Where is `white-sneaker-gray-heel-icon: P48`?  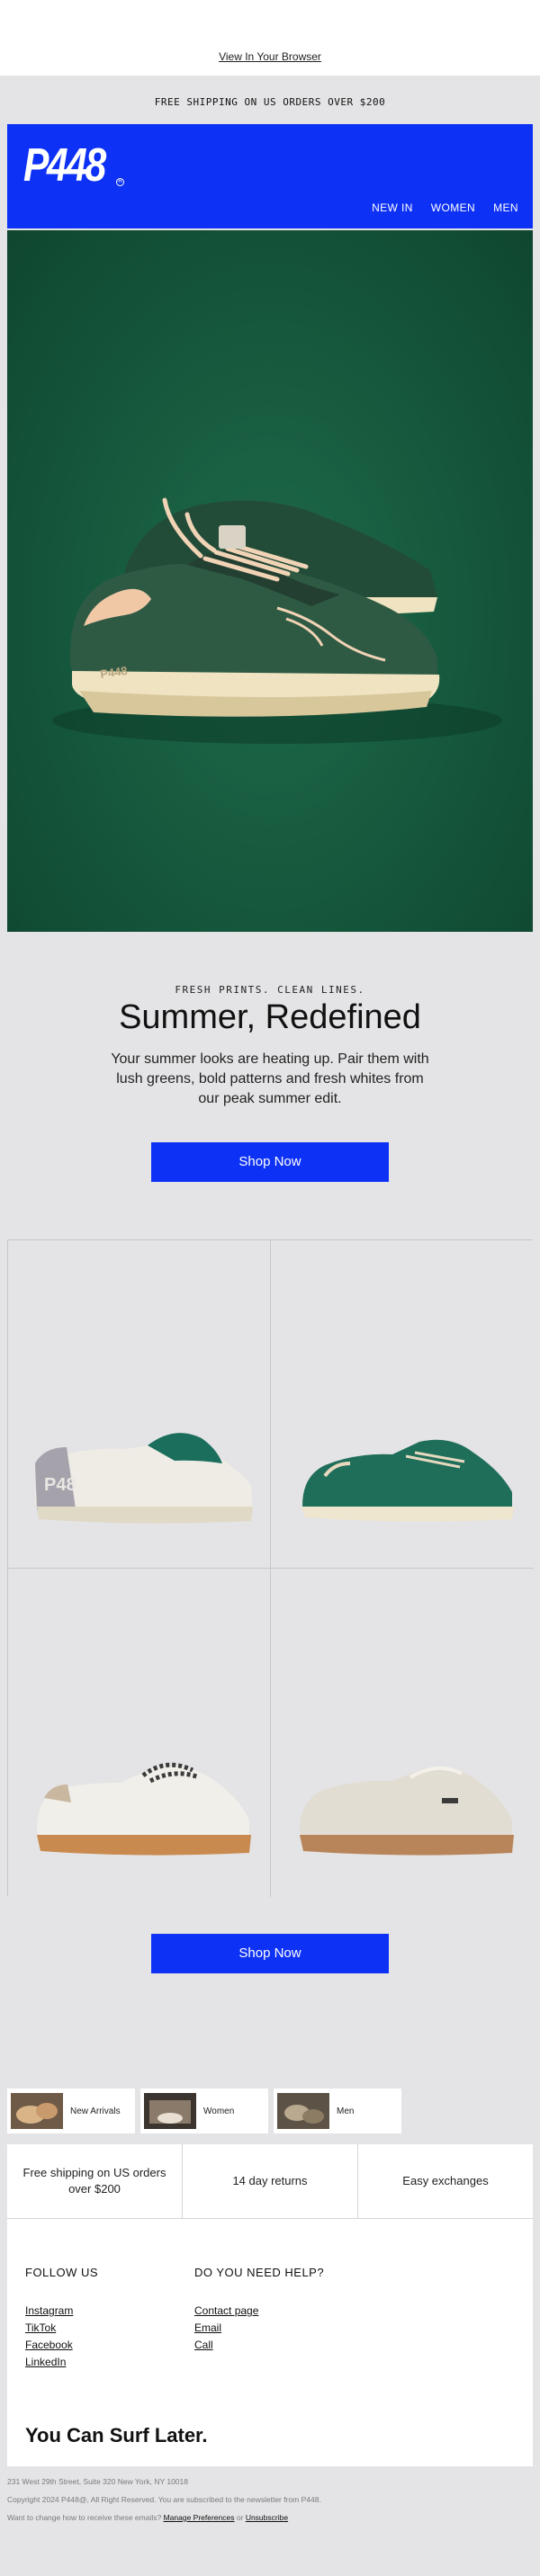 white-sneaker-gray-heel-icon: P48 is located at coordinates (144, 1478).